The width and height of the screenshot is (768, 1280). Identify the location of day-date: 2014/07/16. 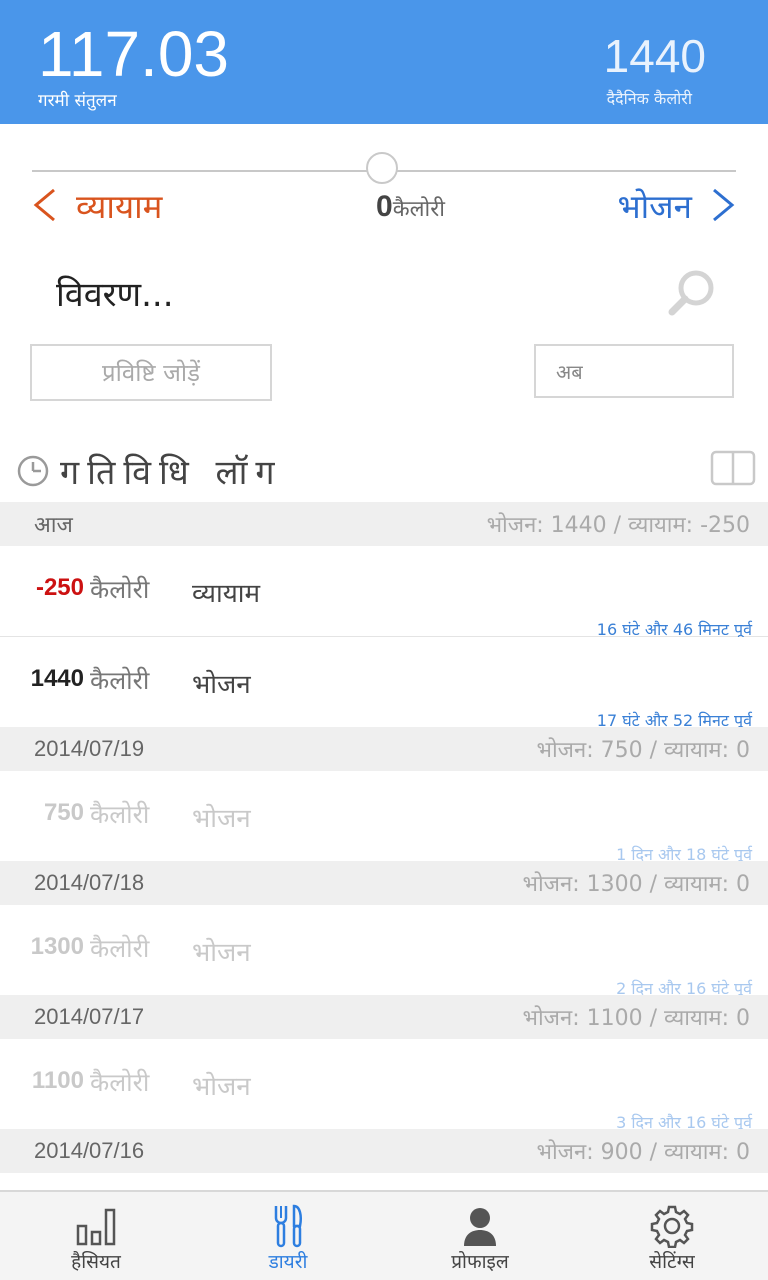
(89, 1150).